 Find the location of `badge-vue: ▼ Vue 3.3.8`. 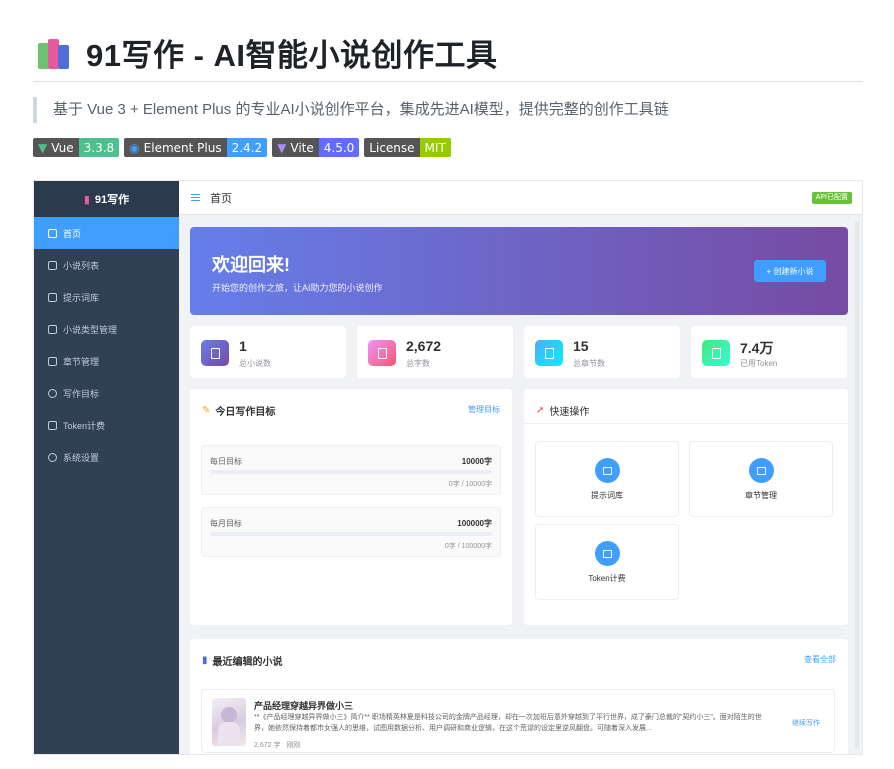

badge-vue: ▼ Vue 3.3.8 is located at coordinates (76, 147).